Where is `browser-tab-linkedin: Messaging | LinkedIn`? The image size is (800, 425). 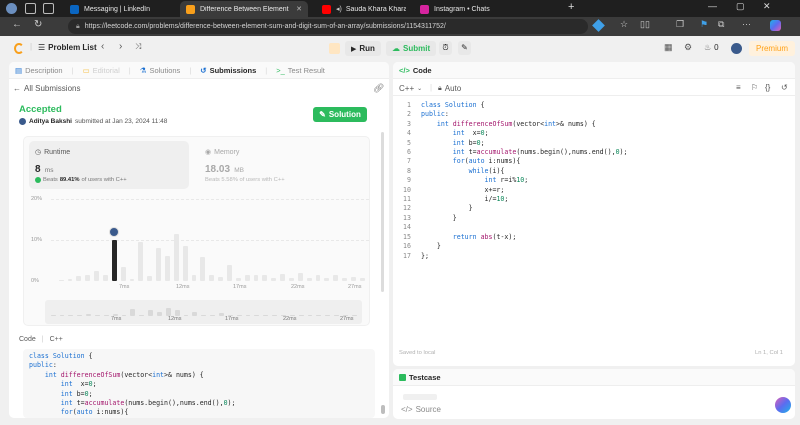 browser-tab-linkedin: Messaging | LinkedIn is located at coordinates (122, 9).